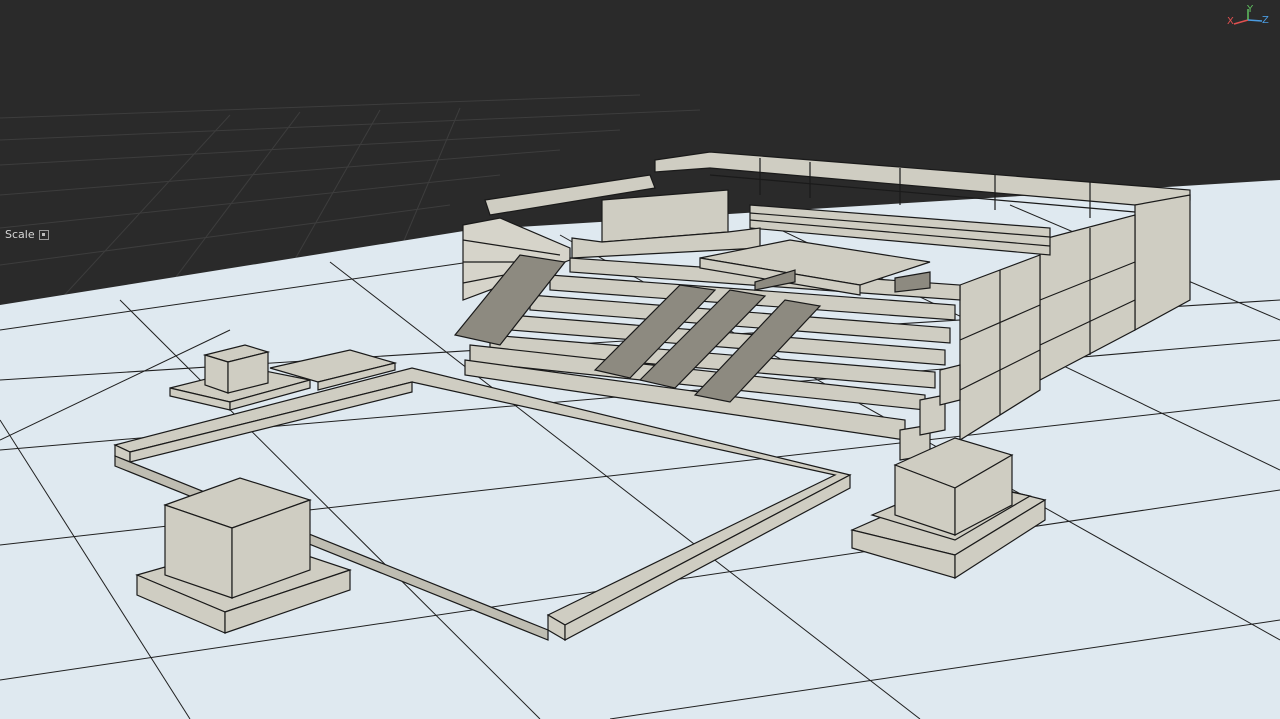 The height and width of the screenshot is (719, 1280). What do you see at coordinates (1248, 17) in the screenshot?
I see `axis-gizmo-icon: Y X Z` at bounding box center [1248, 17].